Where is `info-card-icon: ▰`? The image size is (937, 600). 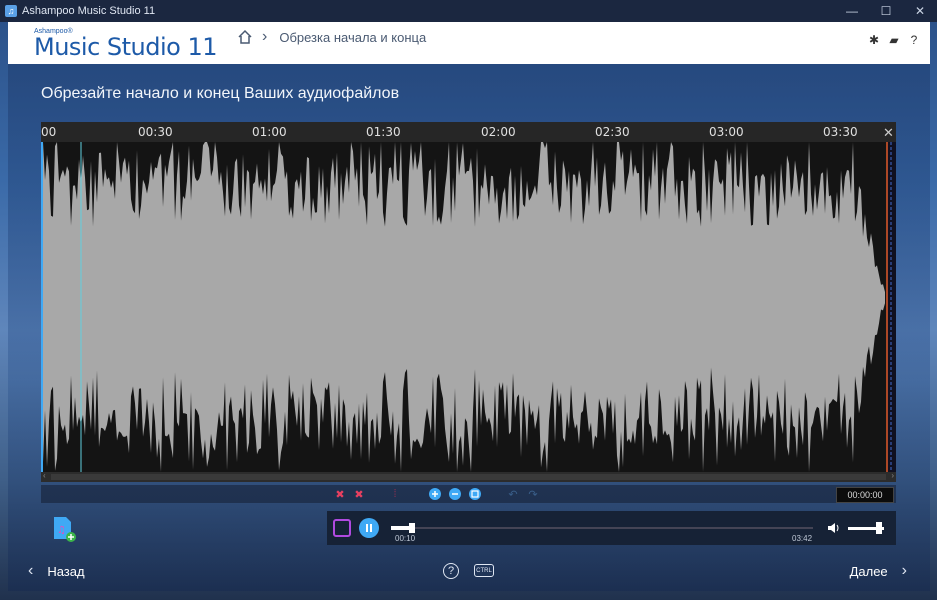
info-card-icon: ▰ is located at coordinates (894, 40).